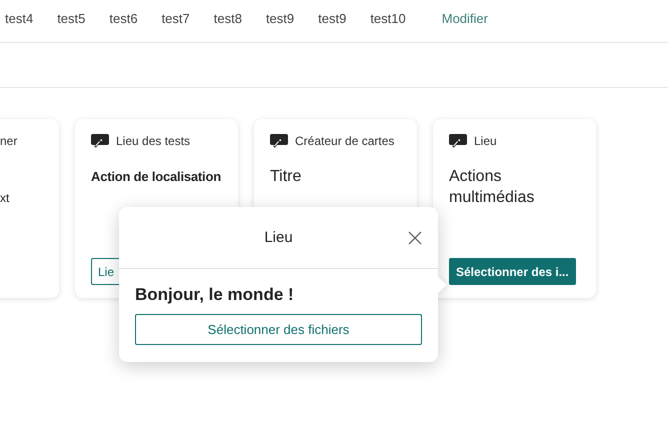 The width and height of the screenshot is (668, 433). I want to click on card-button: Lie, so click(106, 271).